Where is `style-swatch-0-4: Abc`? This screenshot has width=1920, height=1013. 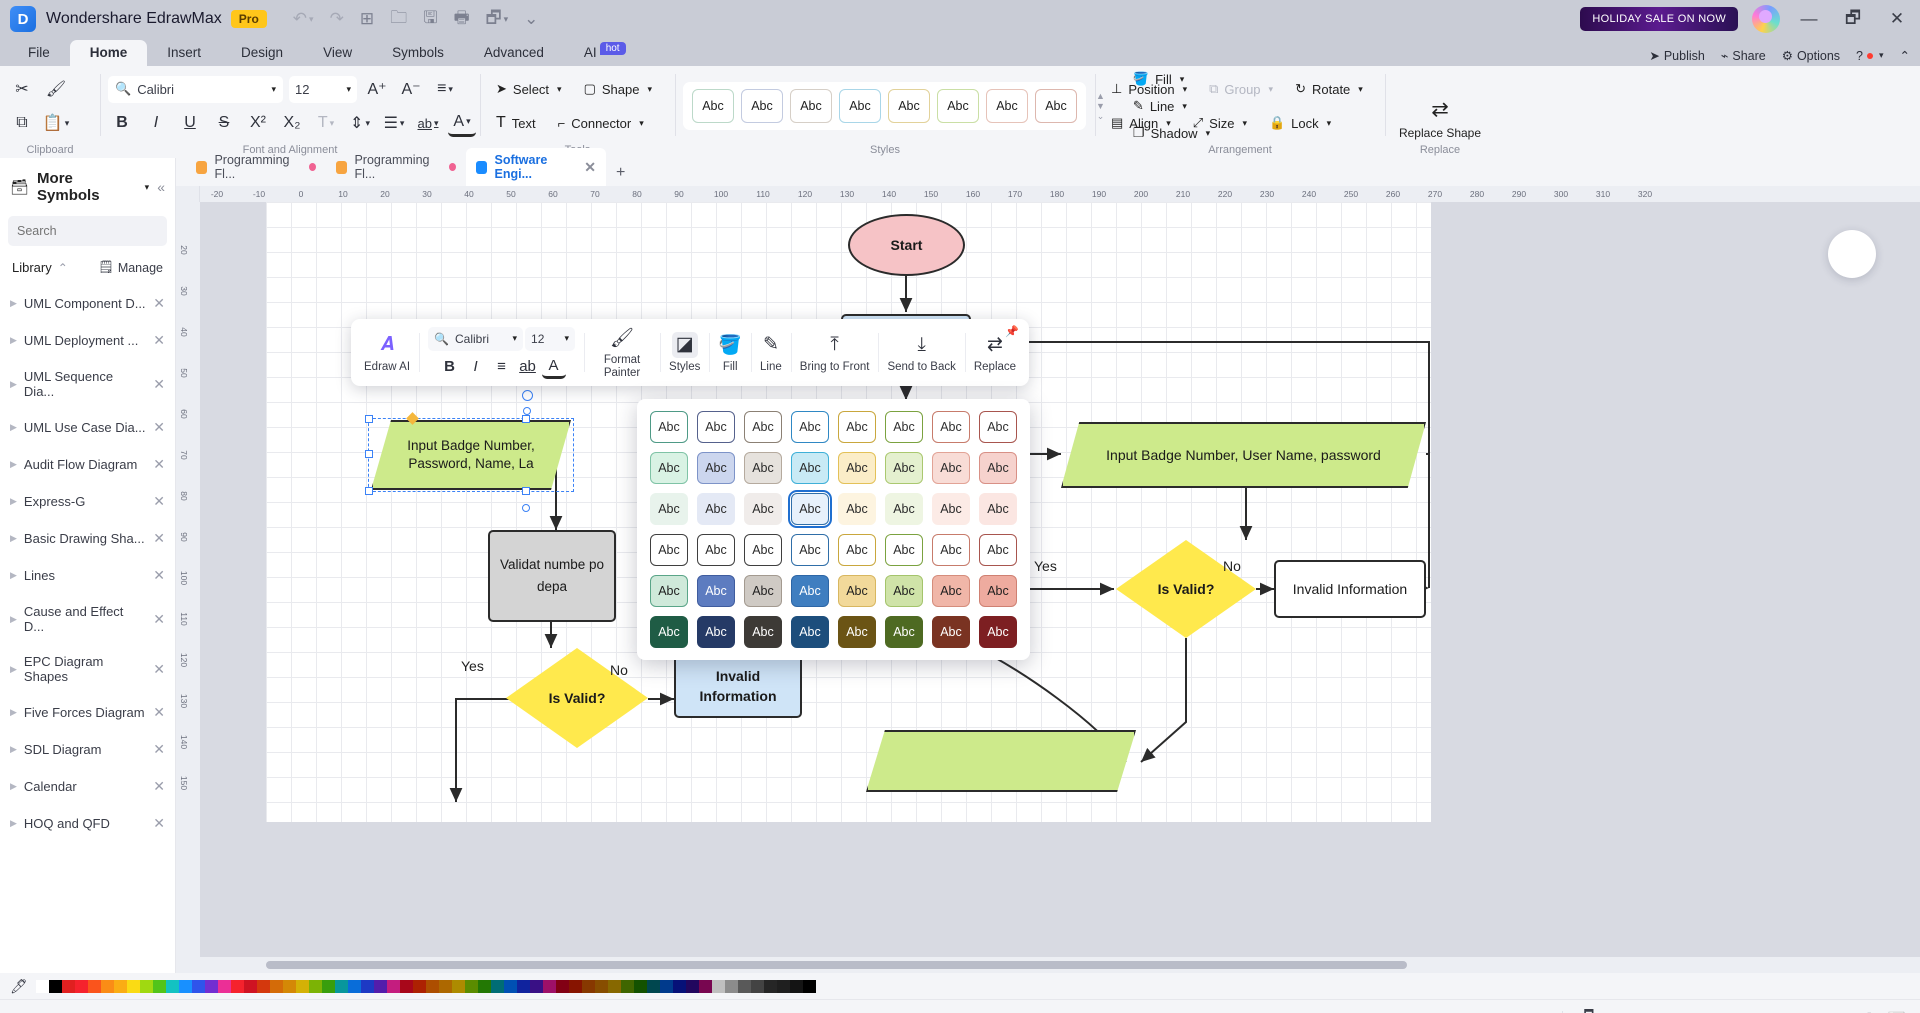
style-swatch-0-4: Abc is located at coordinates (857, 427).